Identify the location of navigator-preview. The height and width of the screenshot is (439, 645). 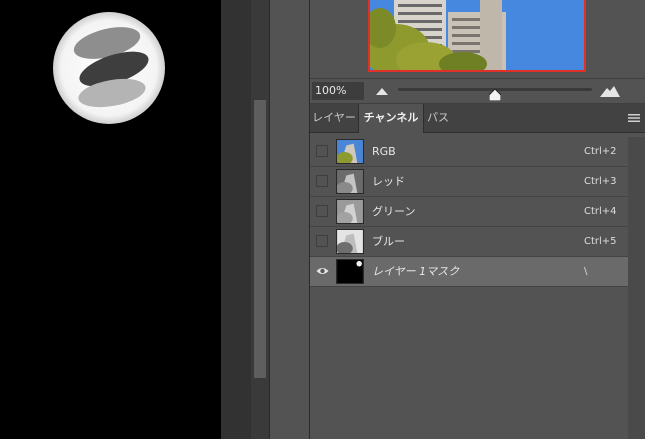
(477, 36).